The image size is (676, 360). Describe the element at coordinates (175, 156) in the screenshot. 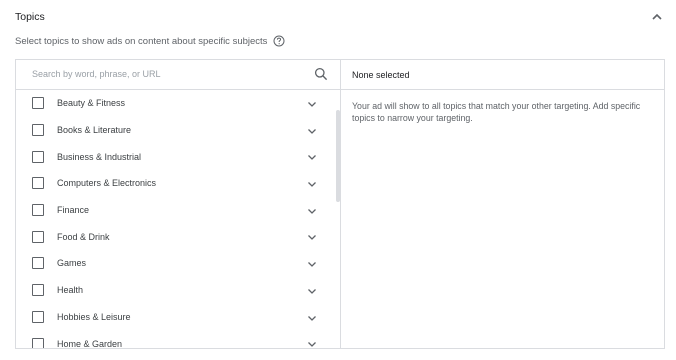

I see `topic-row-business-industrial: Business & Industrial` at that location.